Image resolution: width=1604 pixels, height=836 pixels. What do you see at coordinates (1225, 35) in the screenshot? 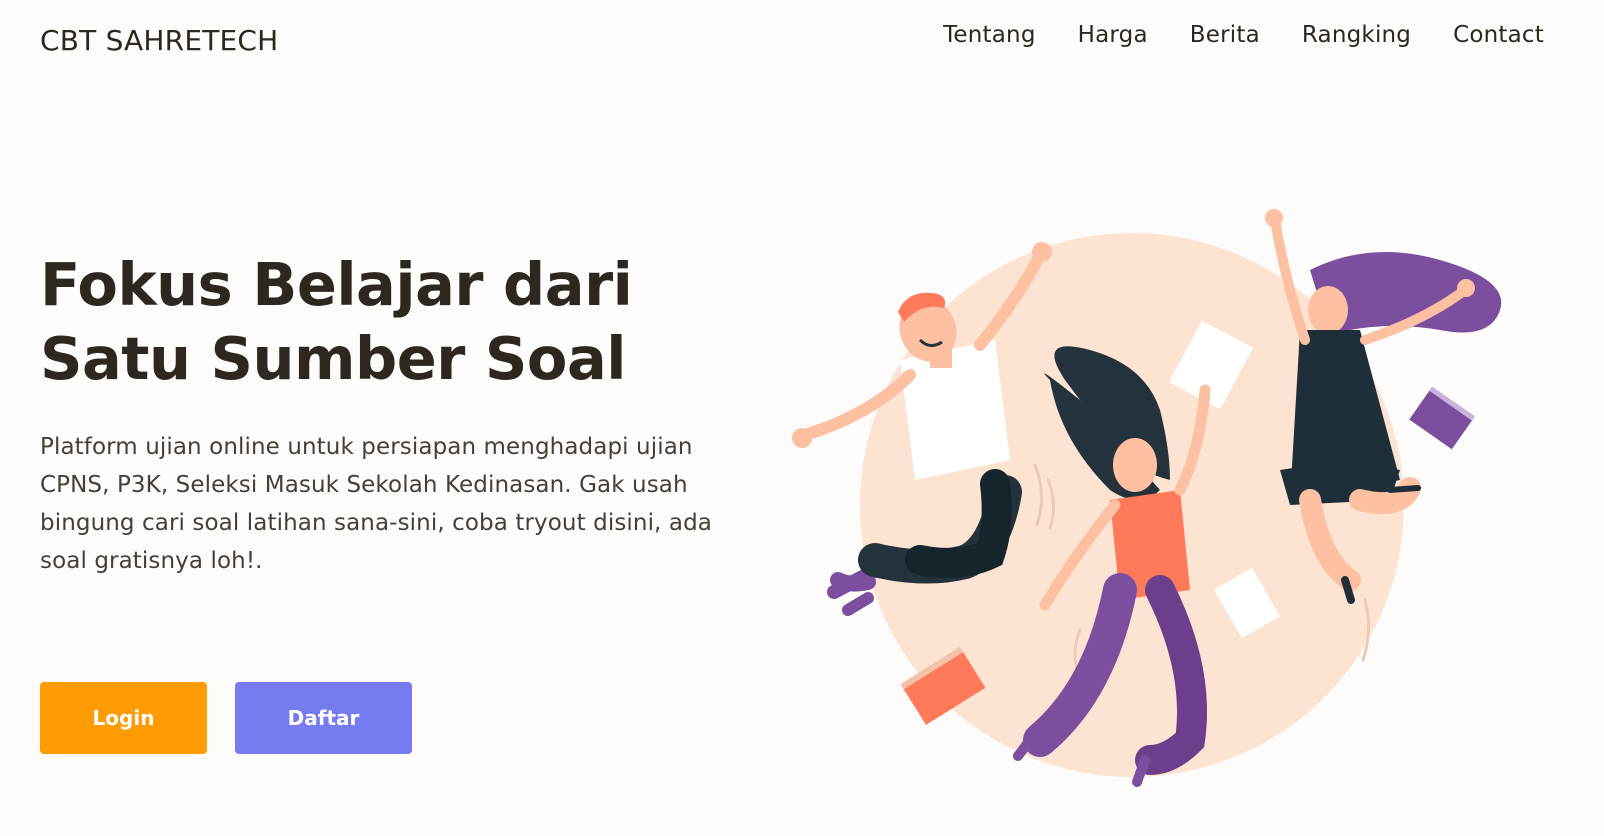
I see `nav-item-berita: Berita` at bounding box center [1225, 35].